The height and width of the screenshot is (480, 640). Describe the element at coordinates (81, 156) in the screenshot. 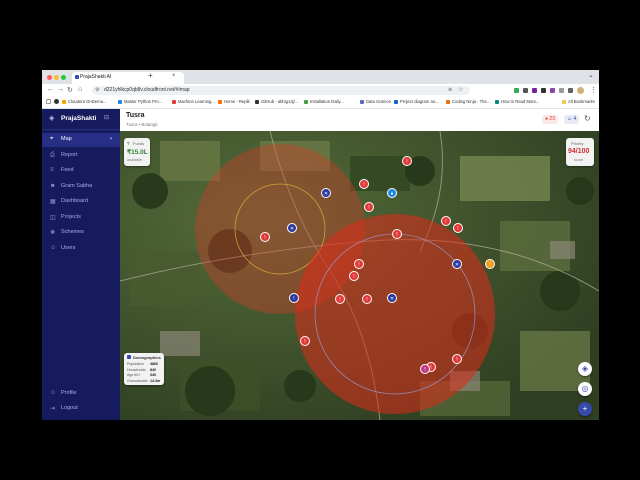

I see `sidebar-item-report: ⎙ Report` at that location.